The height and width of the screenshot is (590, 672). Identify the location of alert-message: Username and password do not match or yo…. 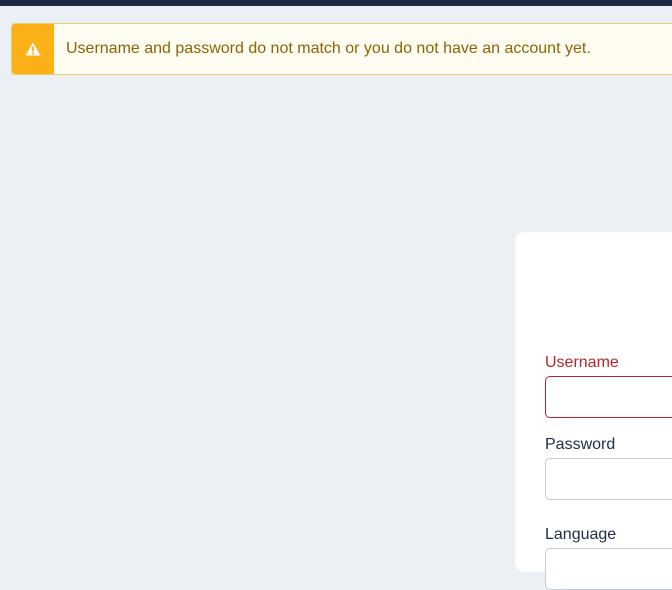
(328, 48).